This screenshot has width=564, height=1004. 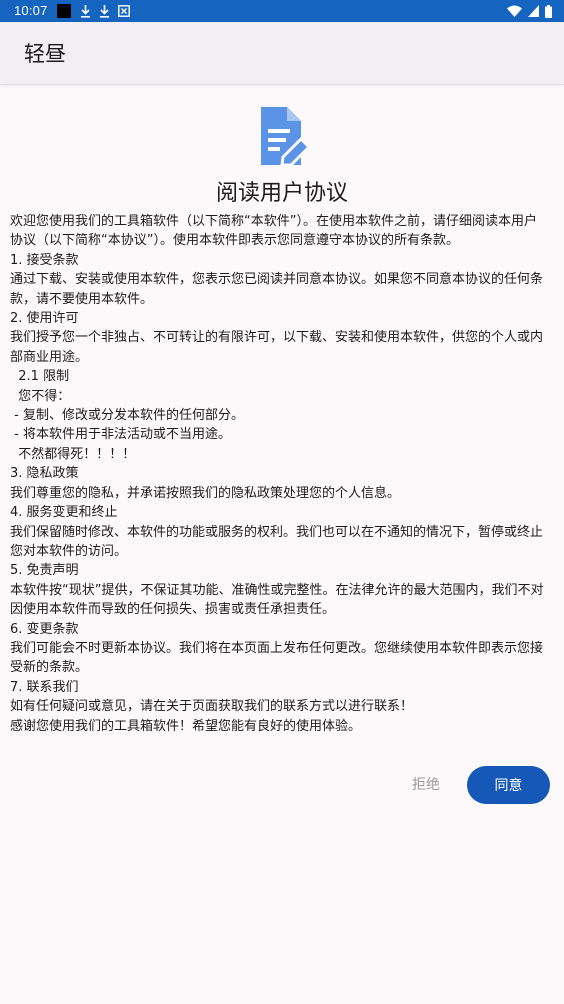 What do you see at coordinates (64, 11) in the screenshot?
I see `black-square-icon` at bounding box center [64, 11].